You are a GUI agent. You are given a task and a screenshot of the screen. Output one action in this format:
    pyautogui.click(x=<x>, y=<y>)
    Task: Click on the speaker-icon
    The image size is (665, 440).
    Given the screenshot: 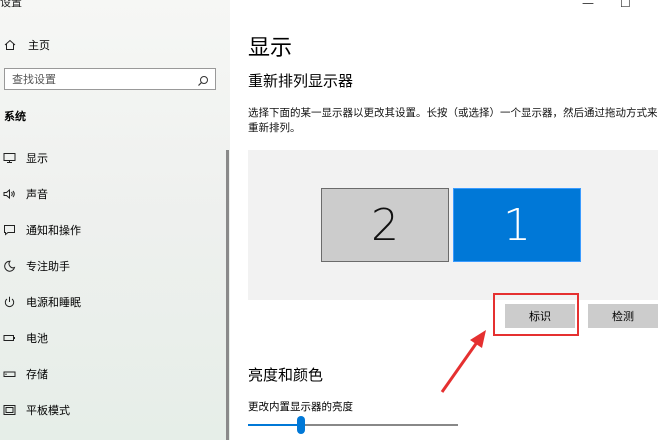 What is the action you would take?
    pyautogui.click(x=9, y=194)
    